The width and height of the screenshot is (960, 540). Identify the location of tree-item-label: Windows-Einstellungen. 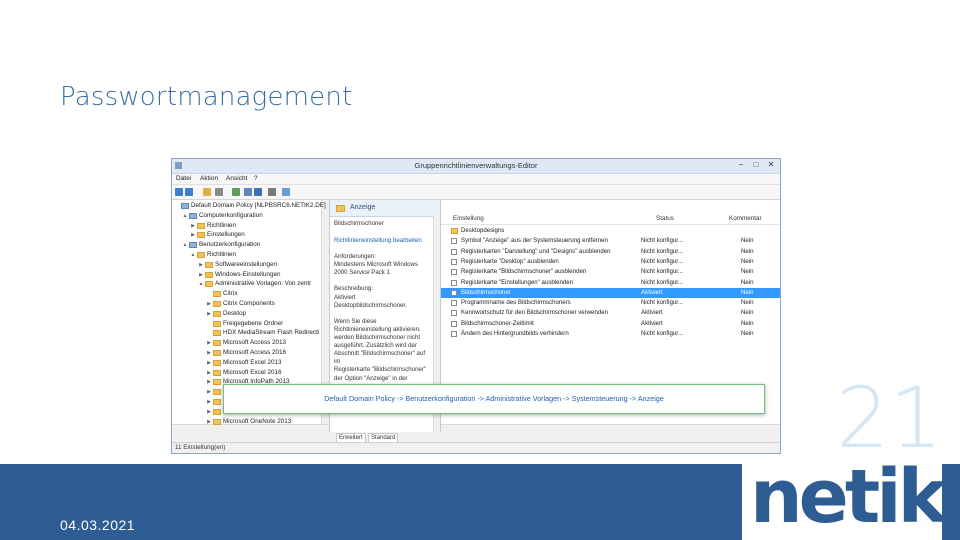
(248, 274).